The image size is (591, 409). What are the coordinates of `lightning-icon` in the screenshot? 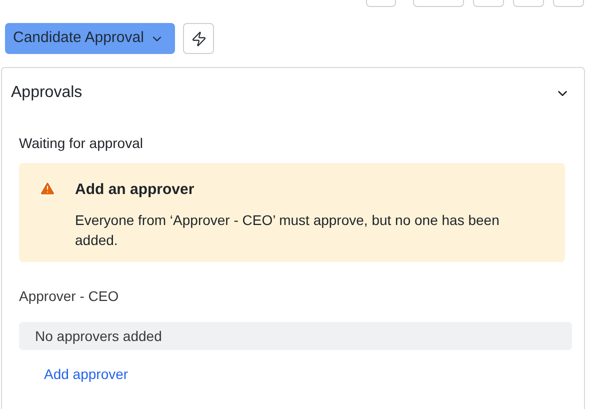 It's located at (198, 38).